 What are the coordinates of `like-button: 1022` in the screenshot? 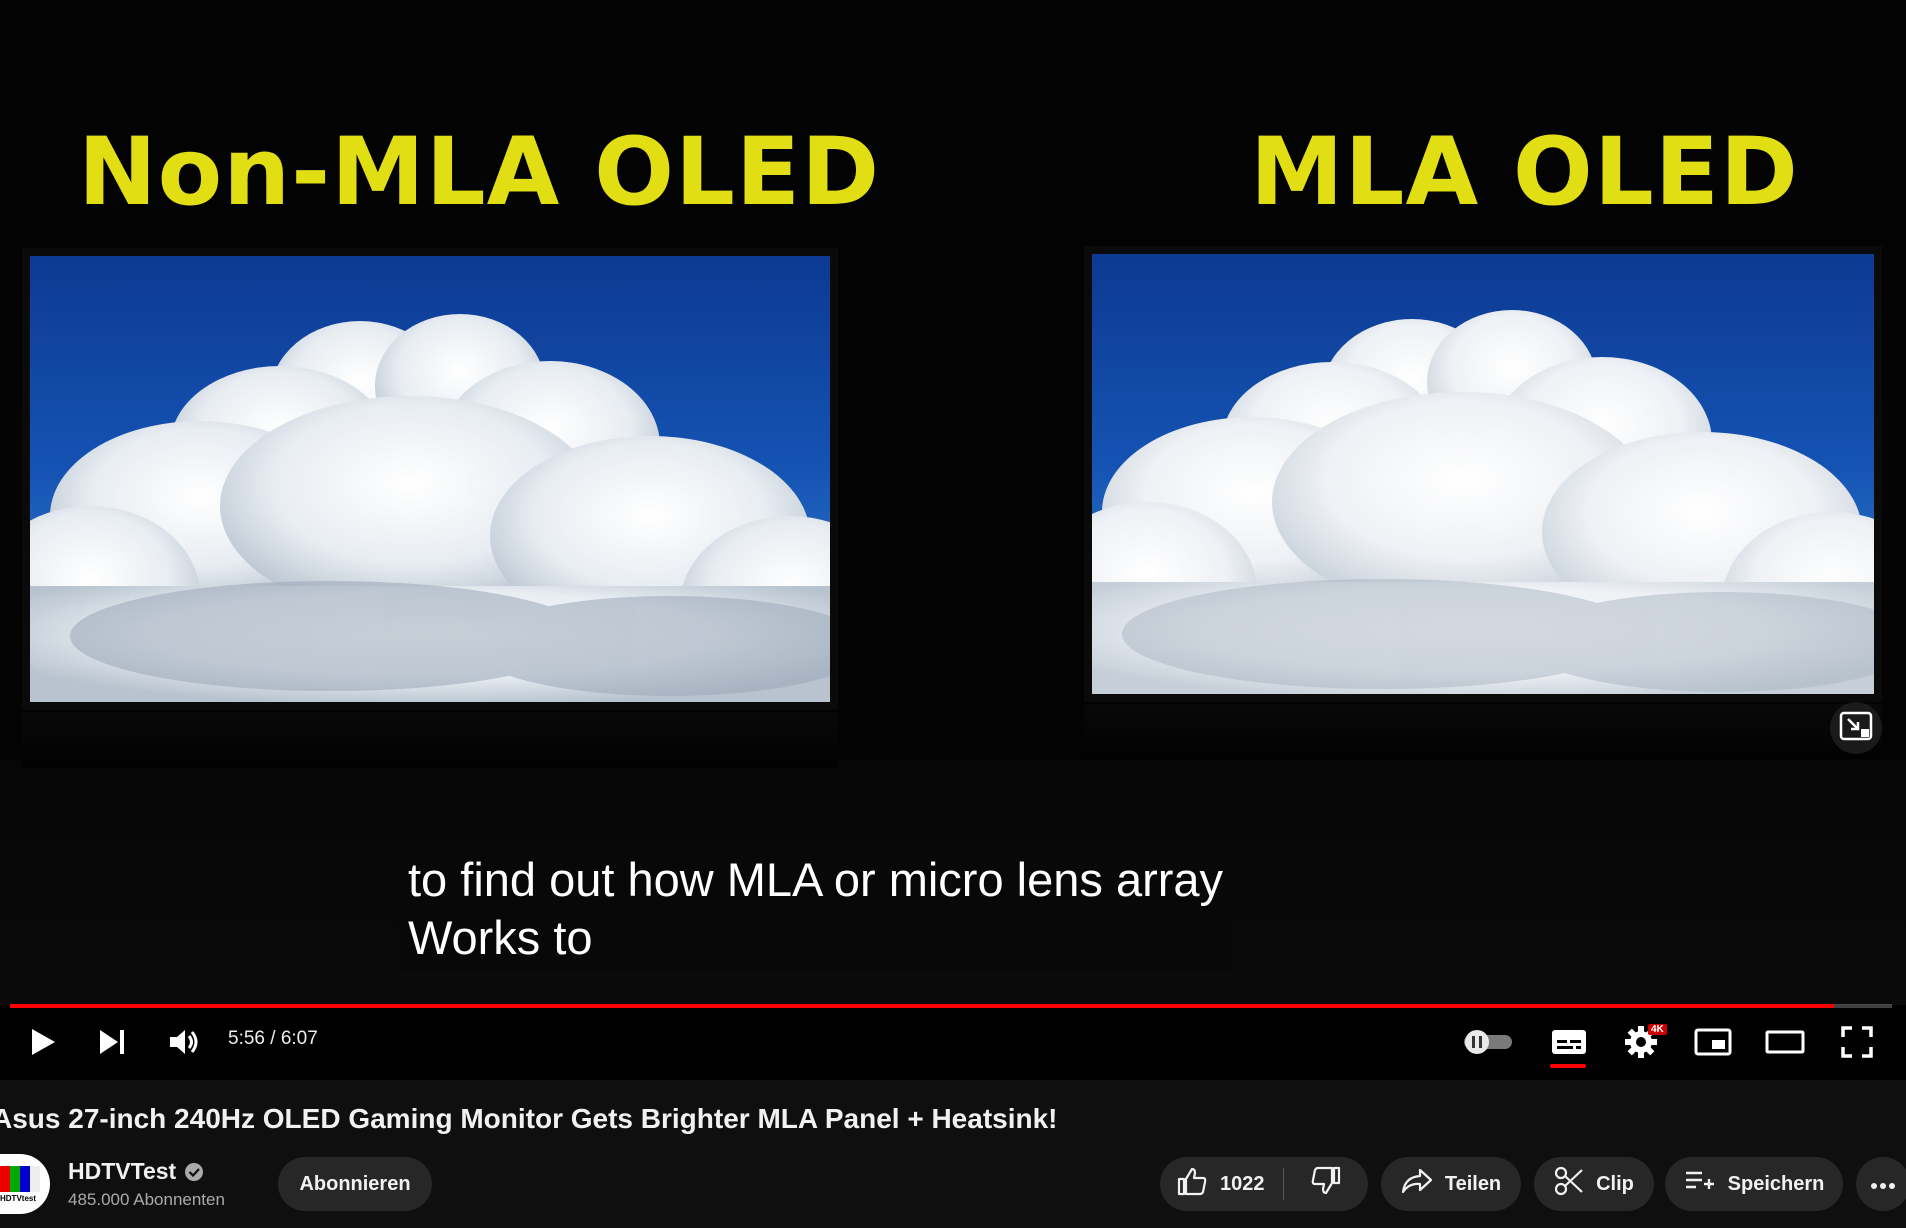 It's located at (1221, 1184).